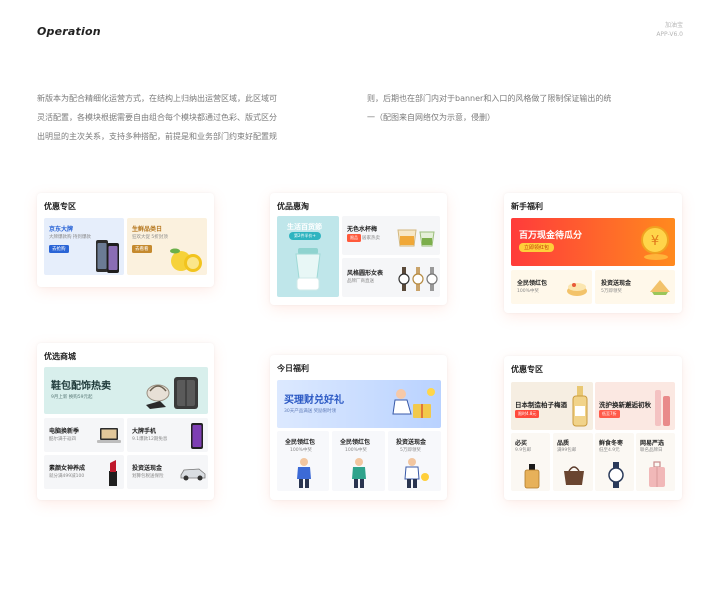  I want to click on item-title: 风格圆形女表, so click(365, 273).